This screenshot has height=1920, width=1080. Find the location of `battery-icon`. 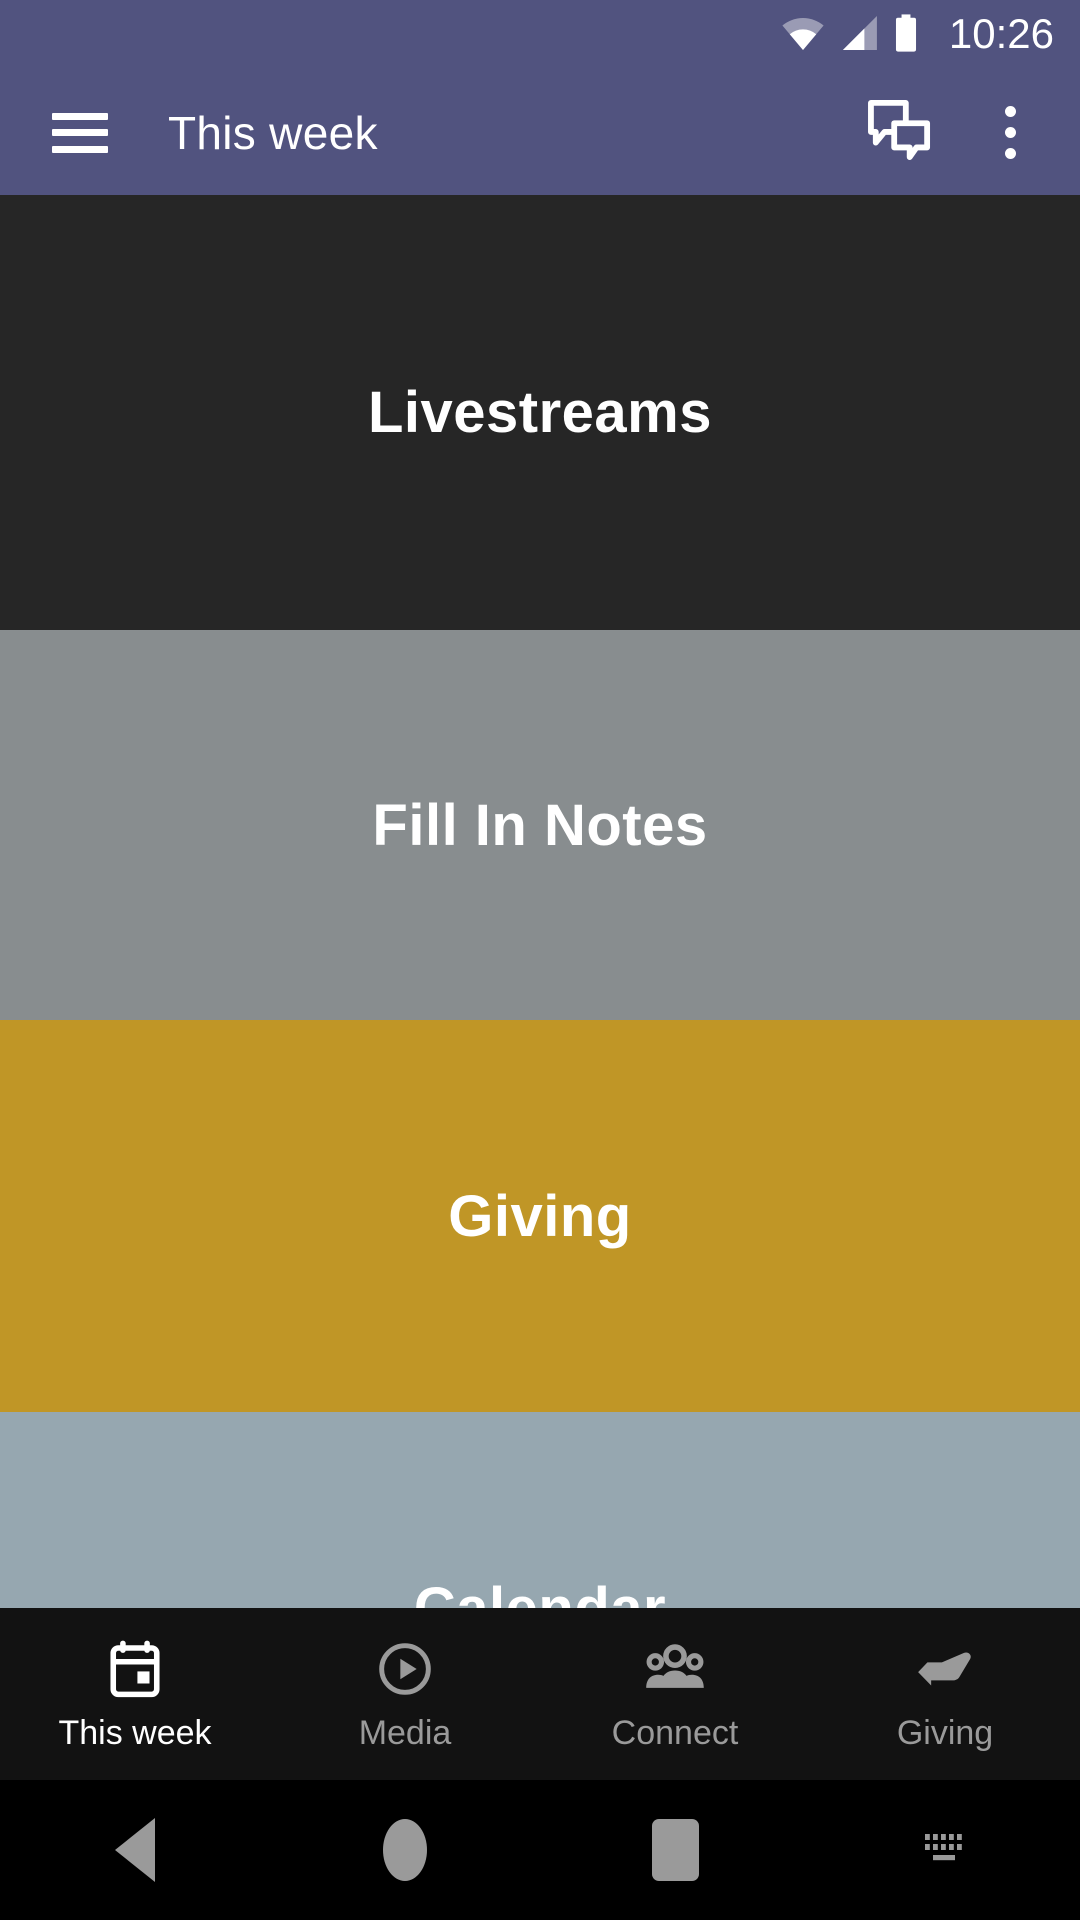

battery-icon is located at coordinates (906, 35).